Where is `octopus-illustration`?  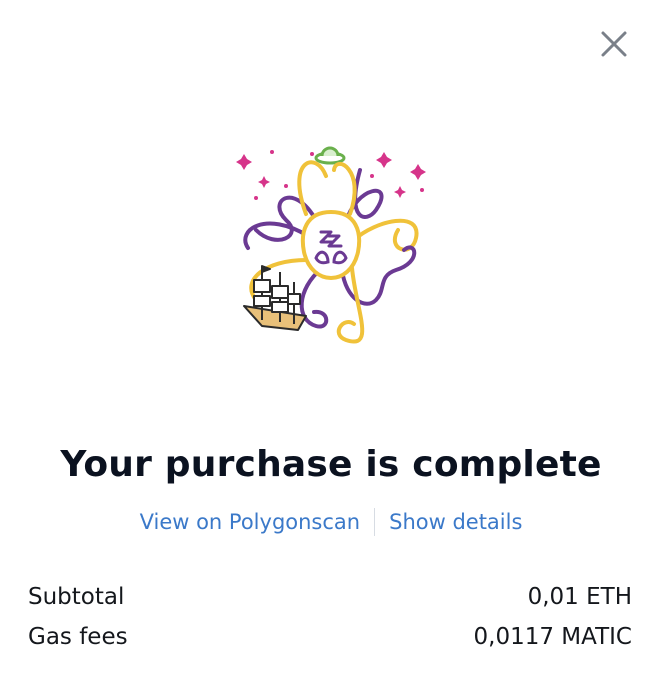 octopus-illustration is located at coordinates (331, 245).